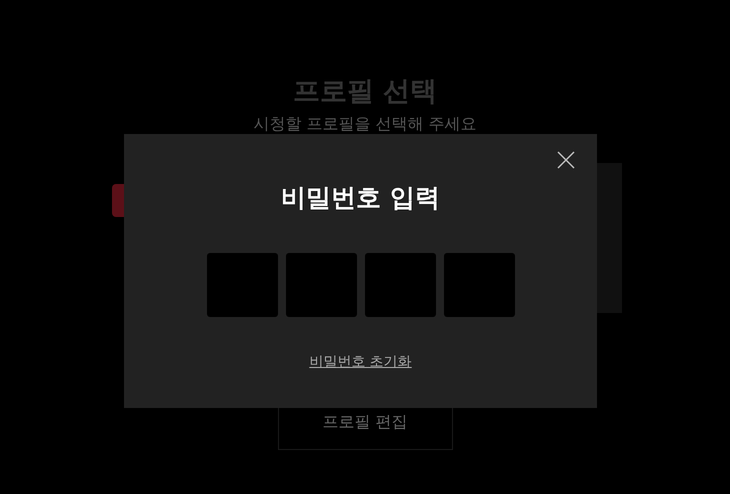  What do you see at coordinates (360, 198) in the screenshot?
I see `dialog-title: 비밀번호 입력` at bounding box center [360, 198].